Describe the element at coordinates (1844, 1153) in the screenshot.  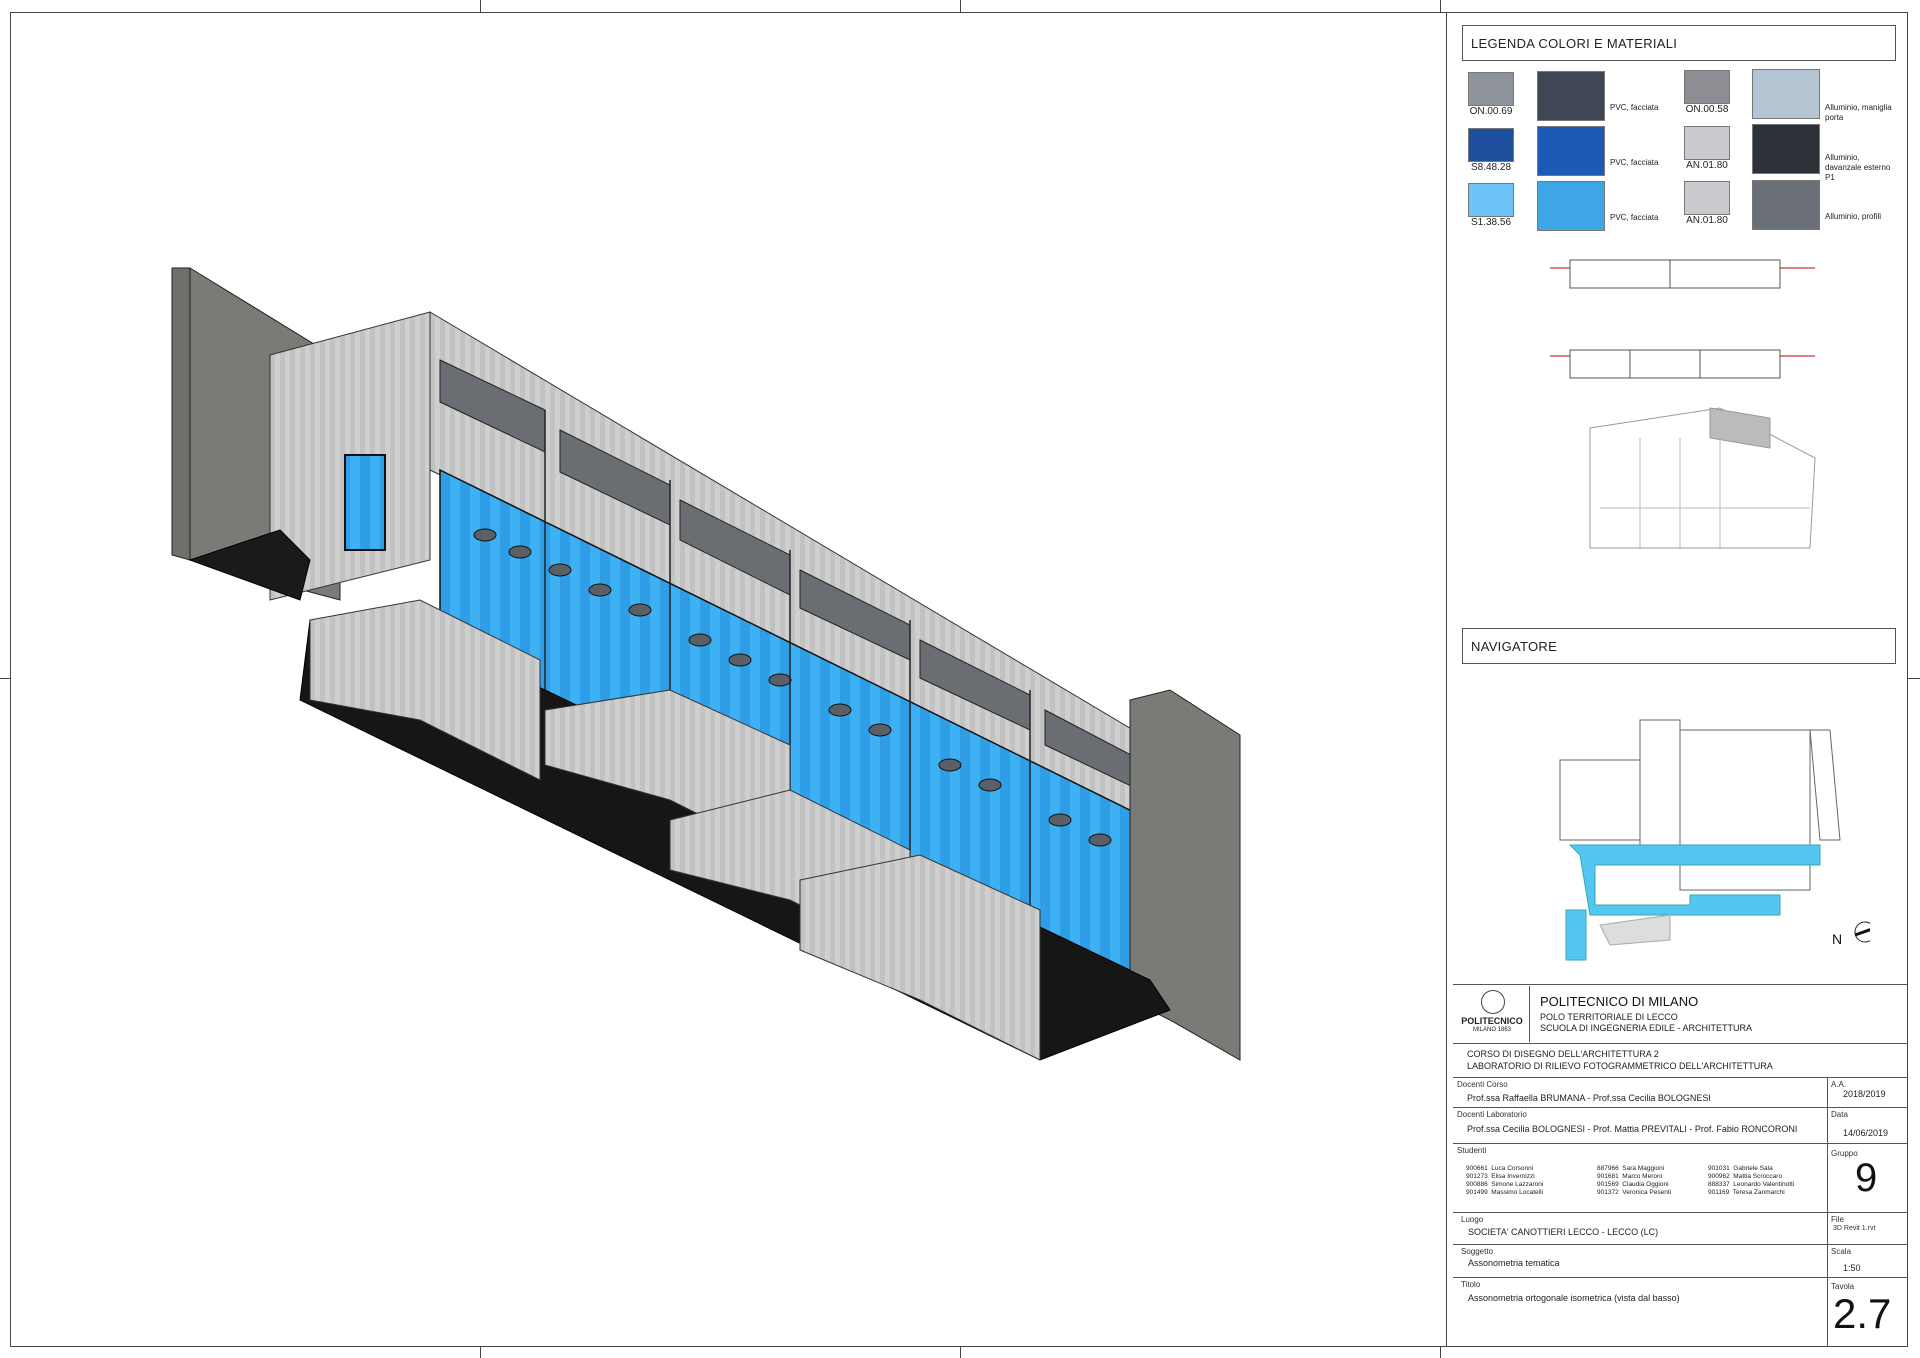
I see `gruppo-label: Gruppo` at that location.